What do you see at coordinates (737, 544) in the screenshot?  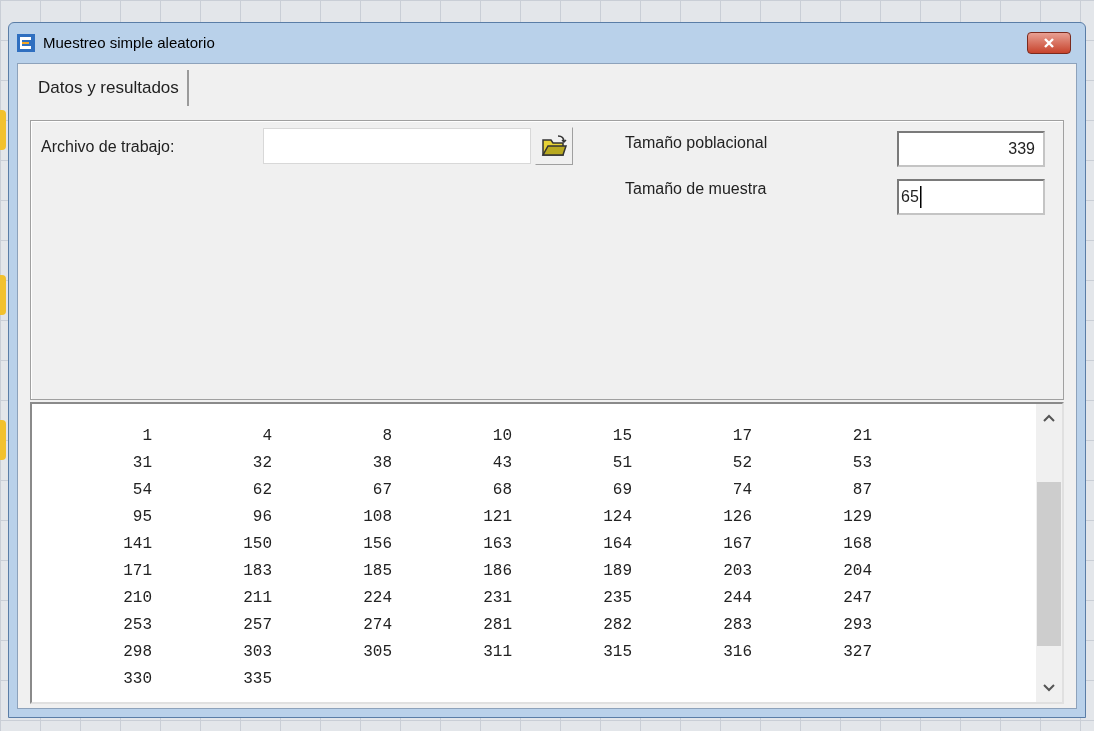 I see `sample-number: 167` at bounding box center [737, 544].